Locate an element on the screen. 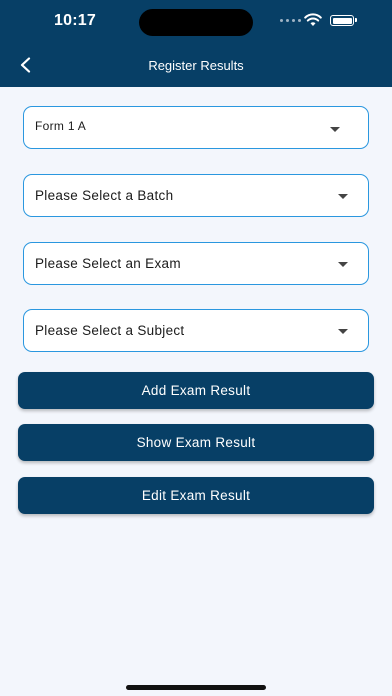  cellular-signal-icon is located at coordinates (291, 21).